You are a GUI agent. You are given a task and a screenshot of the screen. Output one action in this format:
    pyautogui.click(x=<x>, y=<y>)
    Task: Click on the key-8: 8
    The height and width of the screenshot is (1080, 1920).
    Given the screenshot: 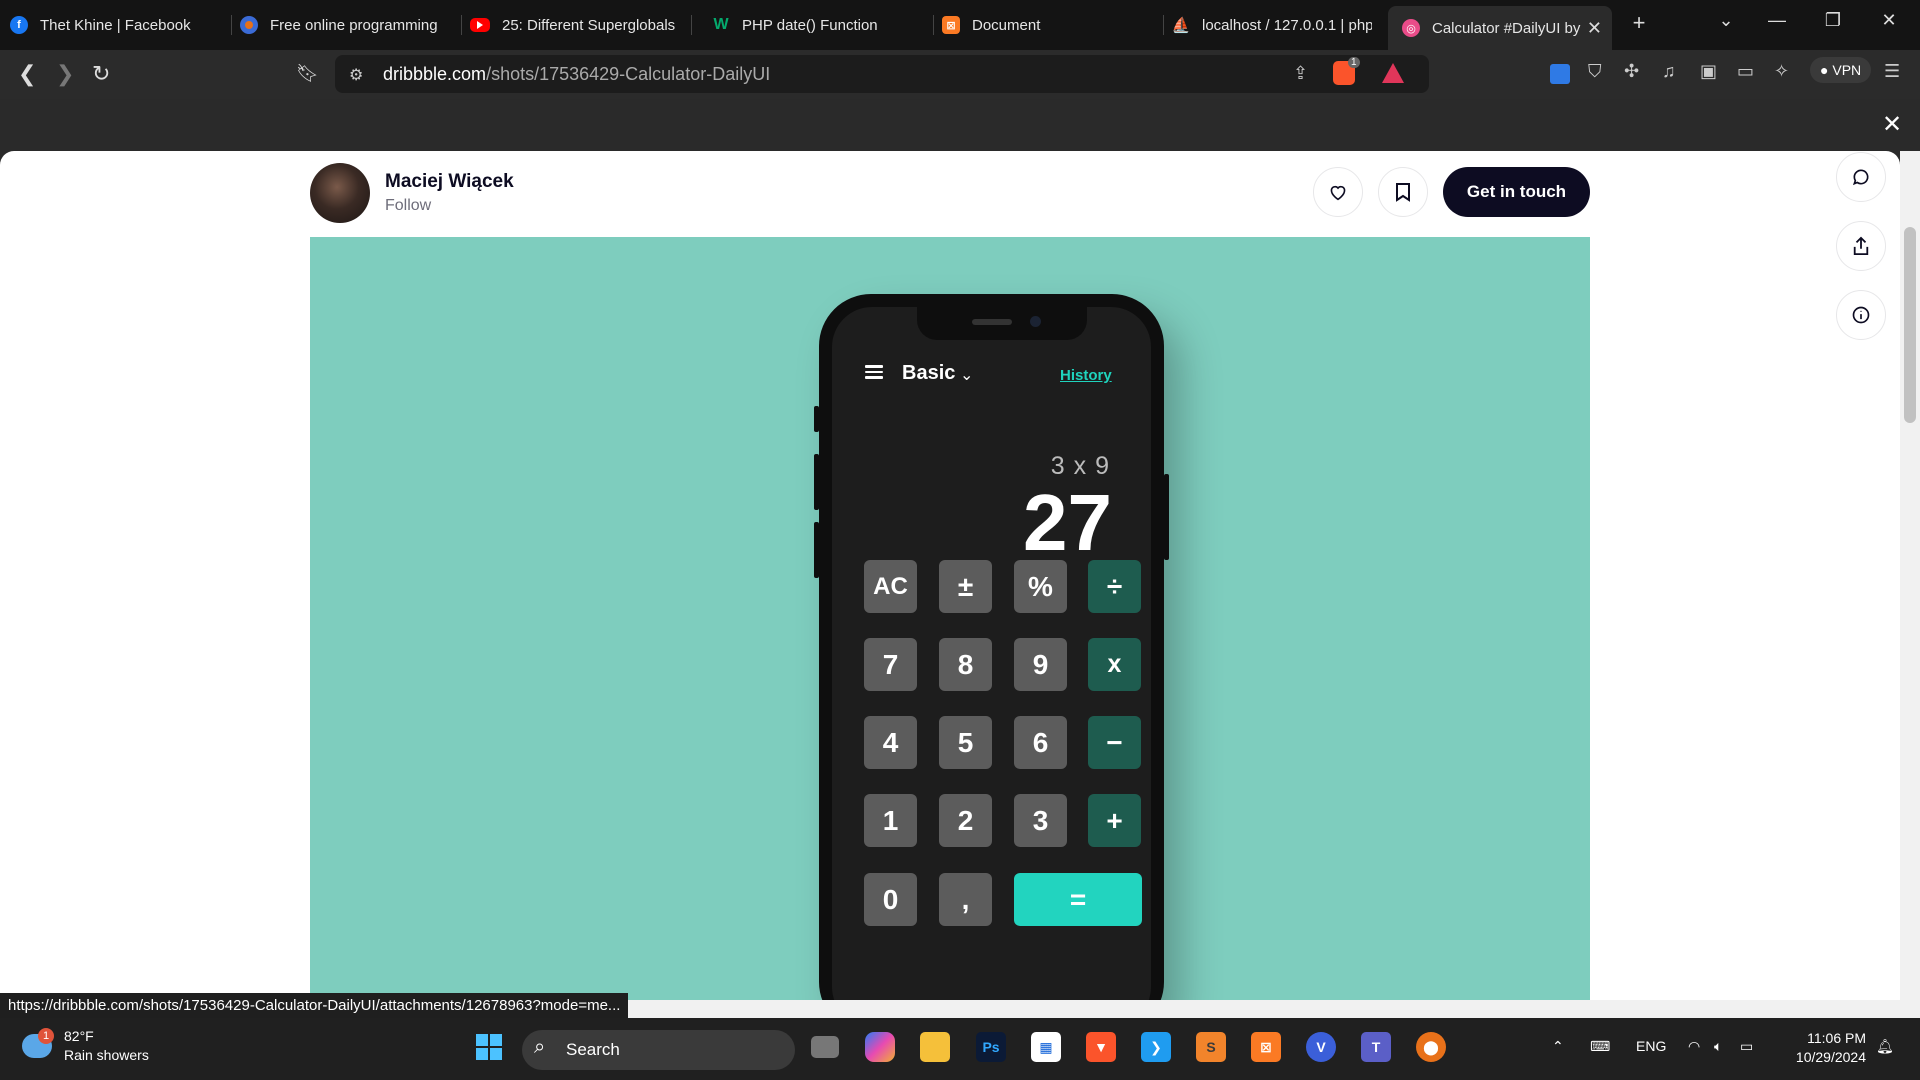 What is the action you would take?
    pyautogui.click(x=965, y=664)
    